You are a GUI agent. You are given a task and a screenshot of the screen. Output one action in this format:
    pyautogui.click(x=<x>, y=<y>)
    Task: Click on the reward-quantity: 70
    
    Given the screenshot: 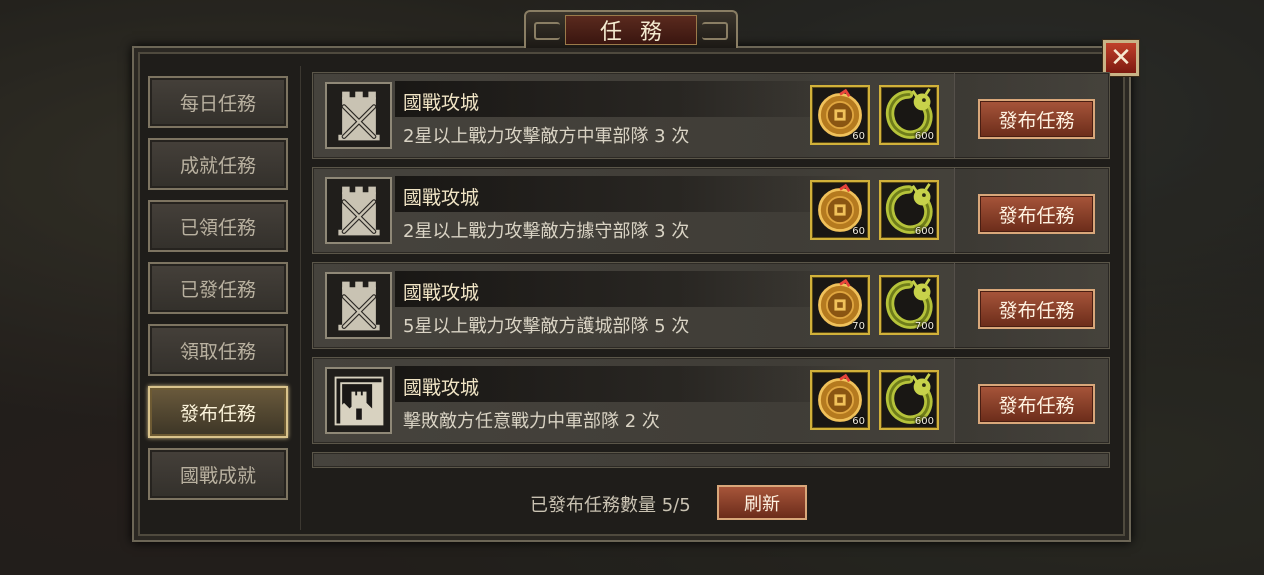 What is the action you would take?
    pyautogui.click(x=858, y=326)
    